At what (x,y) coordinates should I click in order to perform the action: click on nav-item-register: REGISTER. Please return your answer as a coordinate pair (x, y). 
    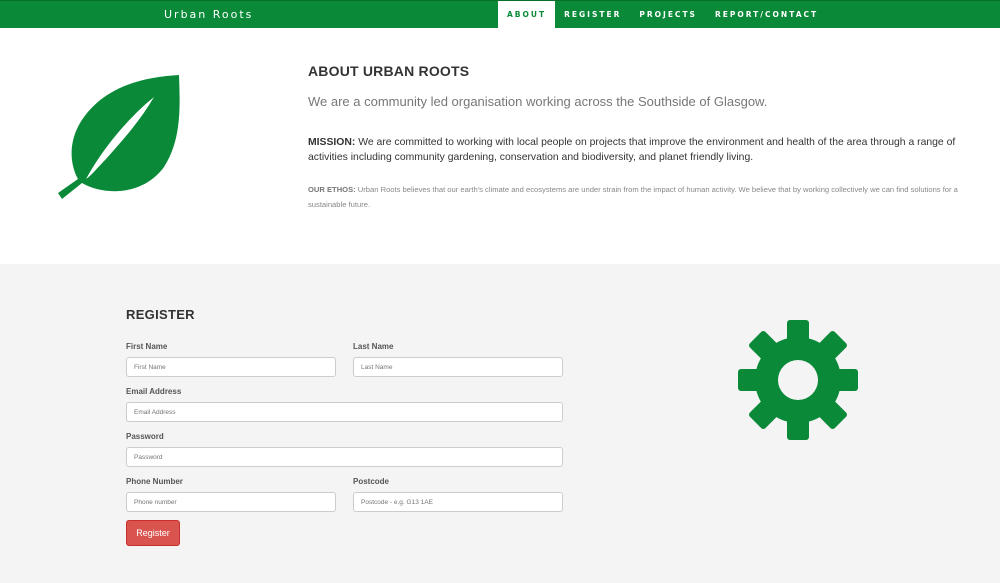
    Looking at the image, I should click on (592, 15).